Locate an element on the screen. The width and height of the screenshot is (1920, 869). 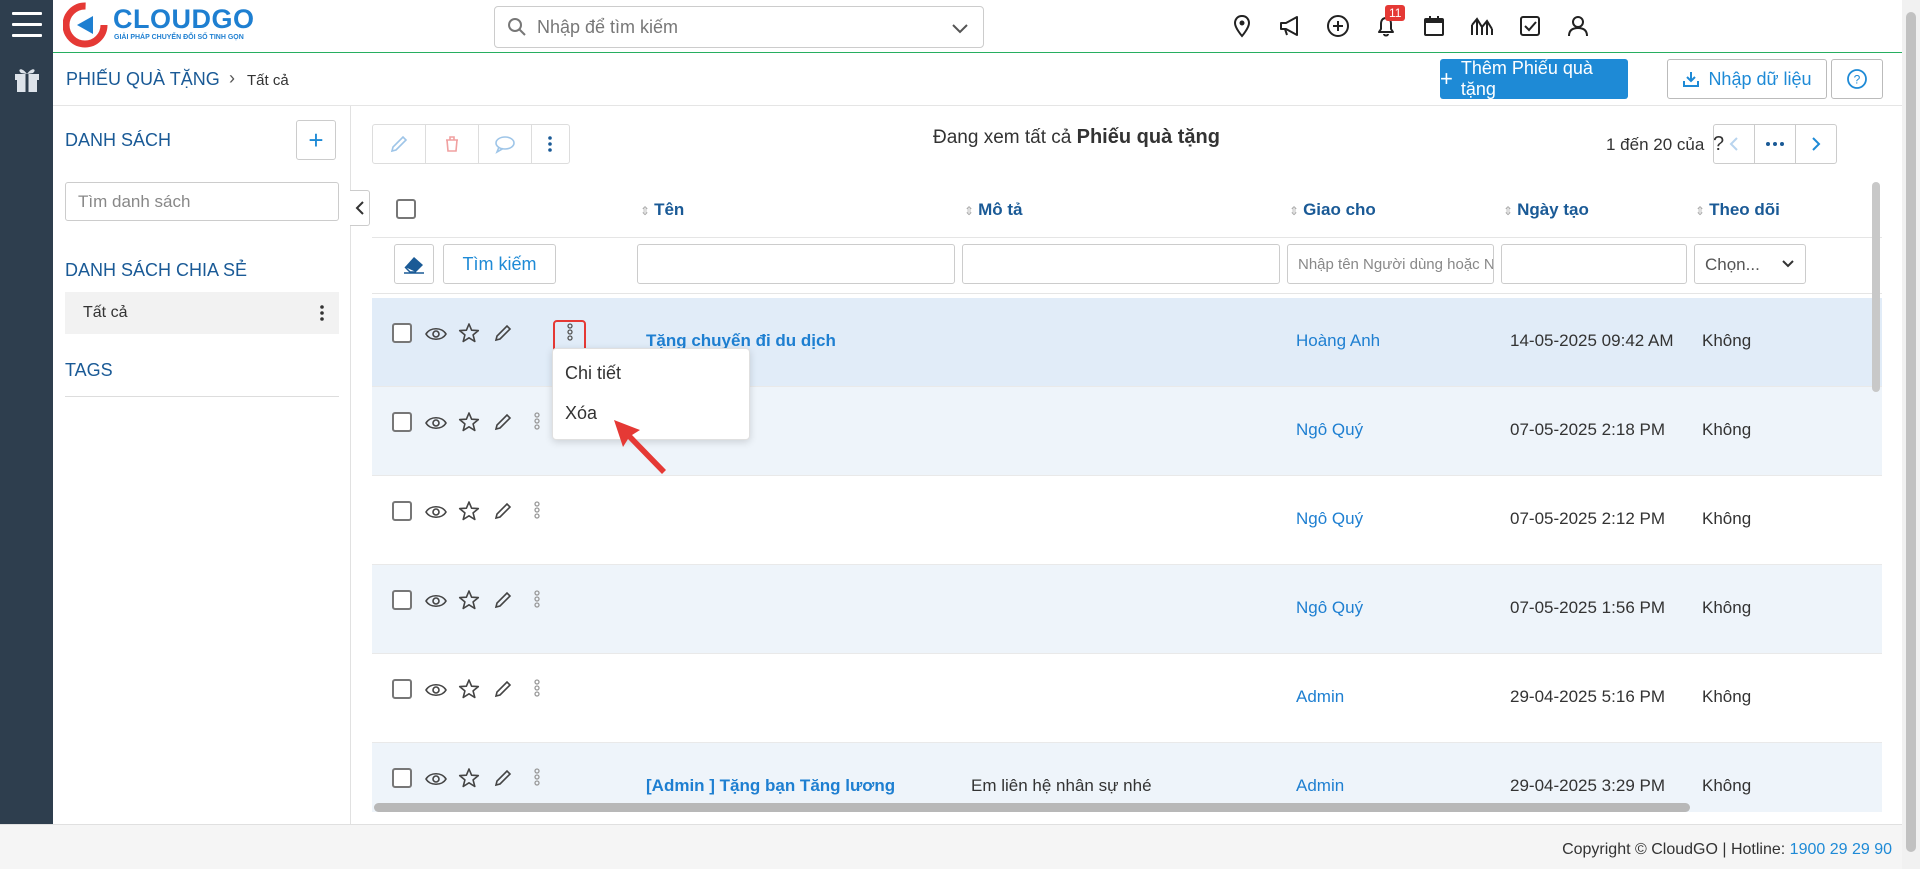
add-button-label: Thêm Phiếu quà tặng is located at coordinates (1526, 78).